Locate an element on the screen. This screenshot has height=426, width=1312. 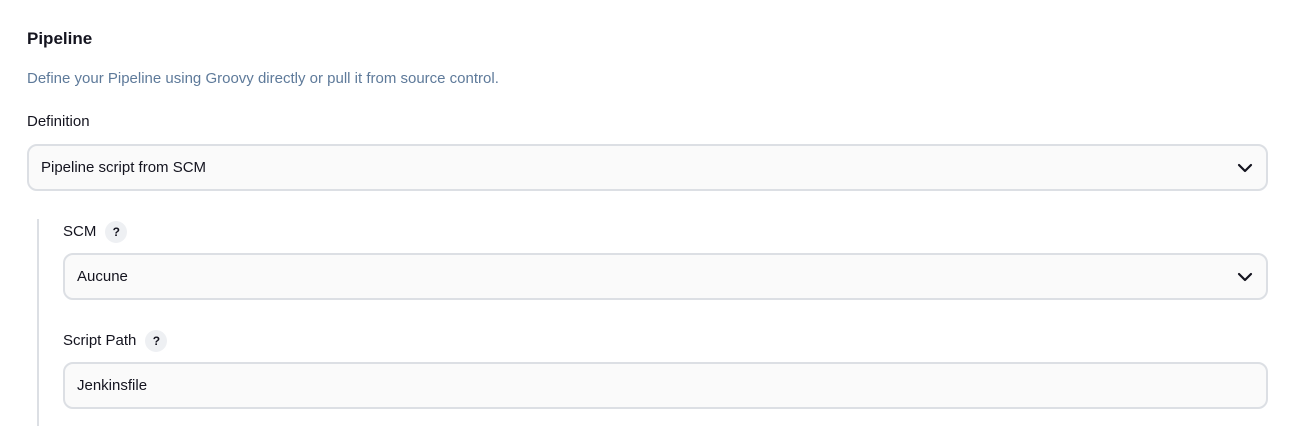
definition-selected-value: Pipeline script from SCM is located at coordinates (124, 167).